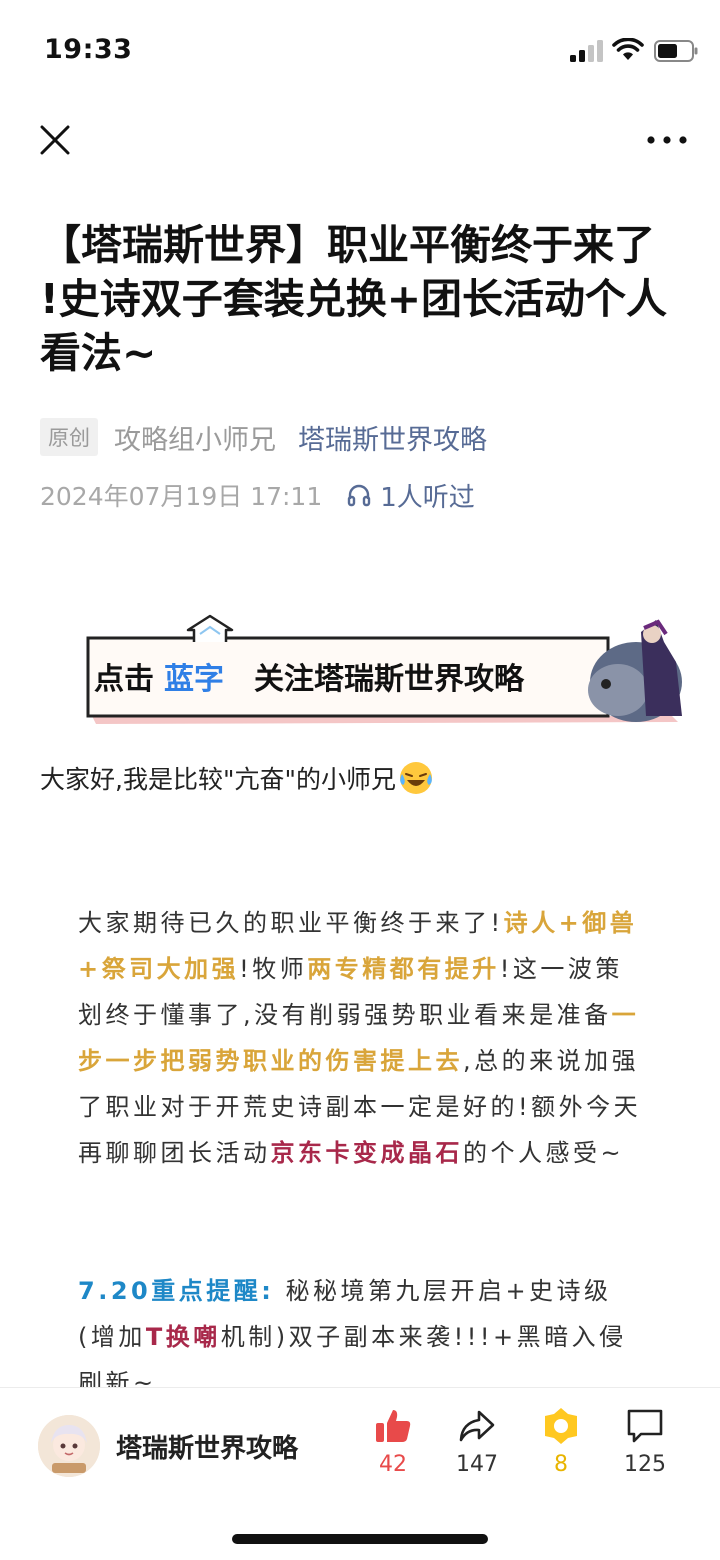  What do you see at coordinates (676, 51) in the screenshot?
I see `battery-icon` at bounding box center [676, 51].